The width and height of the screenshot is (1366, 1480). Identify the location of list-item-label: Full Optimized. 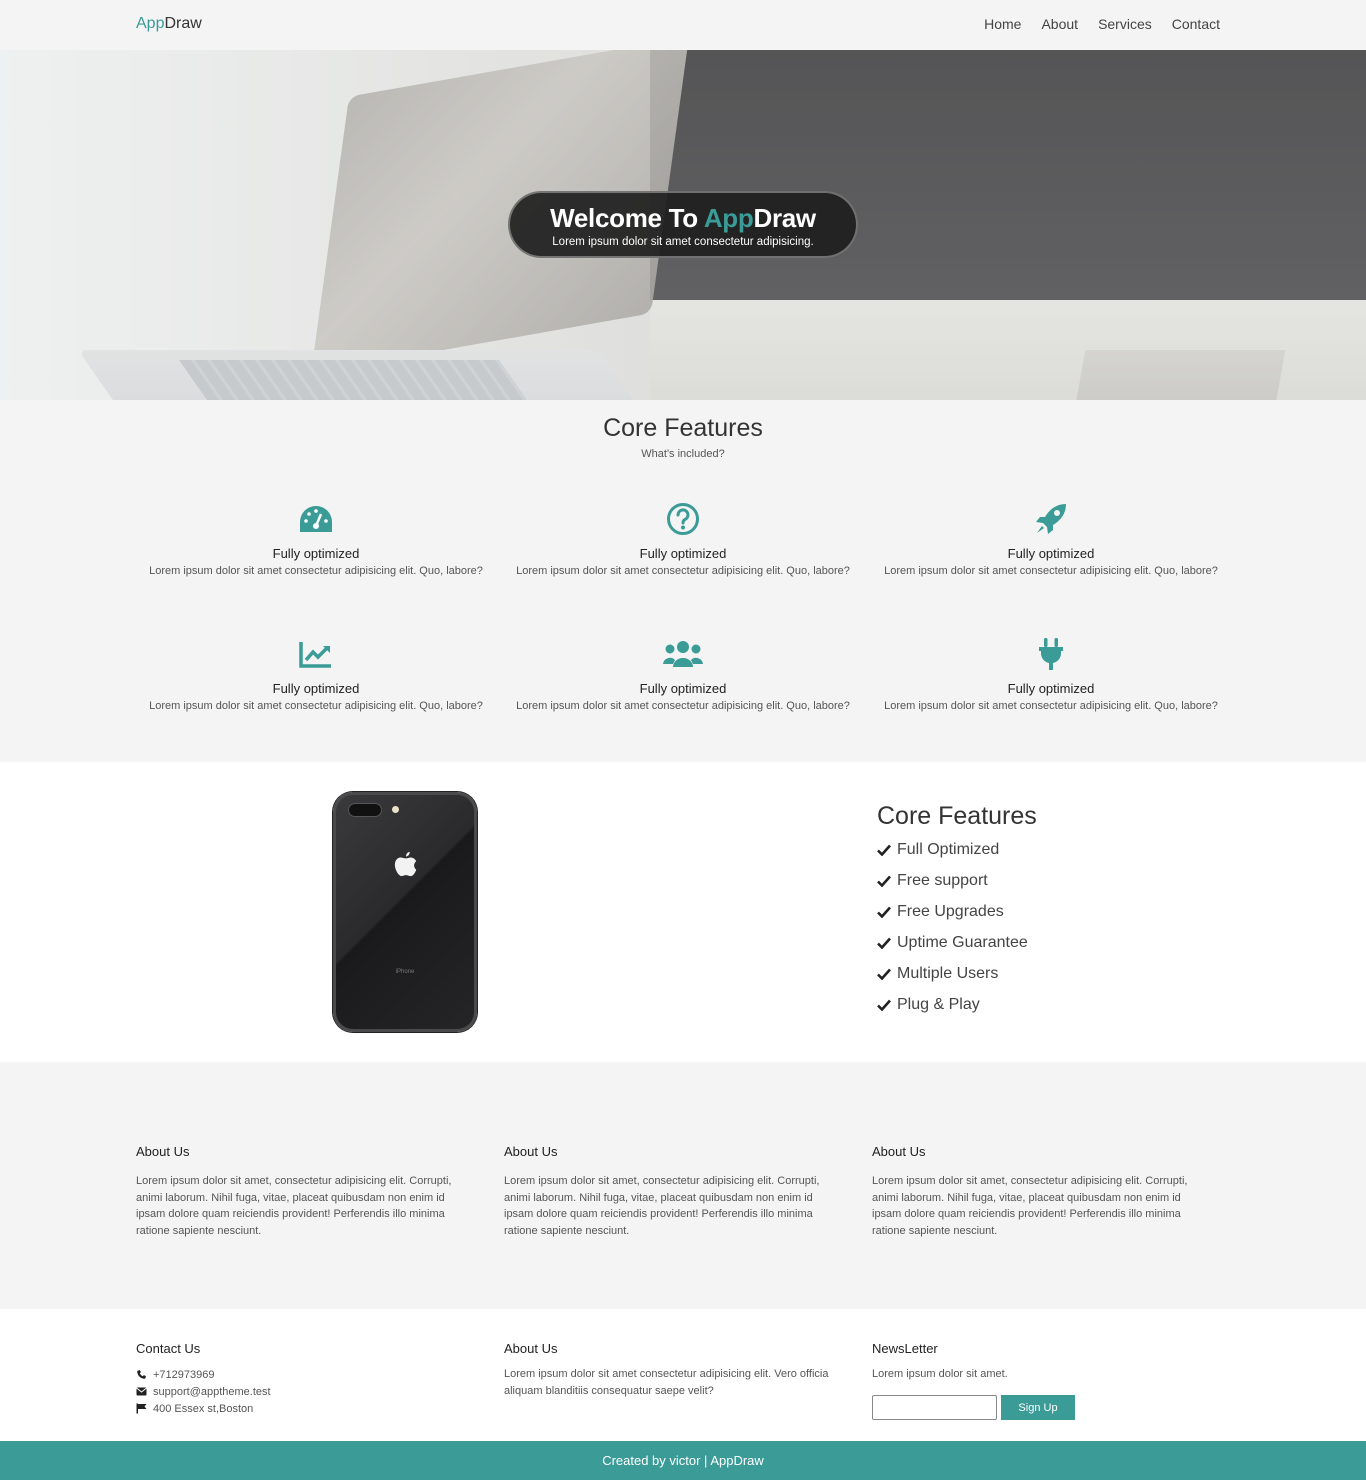
(948, 849).